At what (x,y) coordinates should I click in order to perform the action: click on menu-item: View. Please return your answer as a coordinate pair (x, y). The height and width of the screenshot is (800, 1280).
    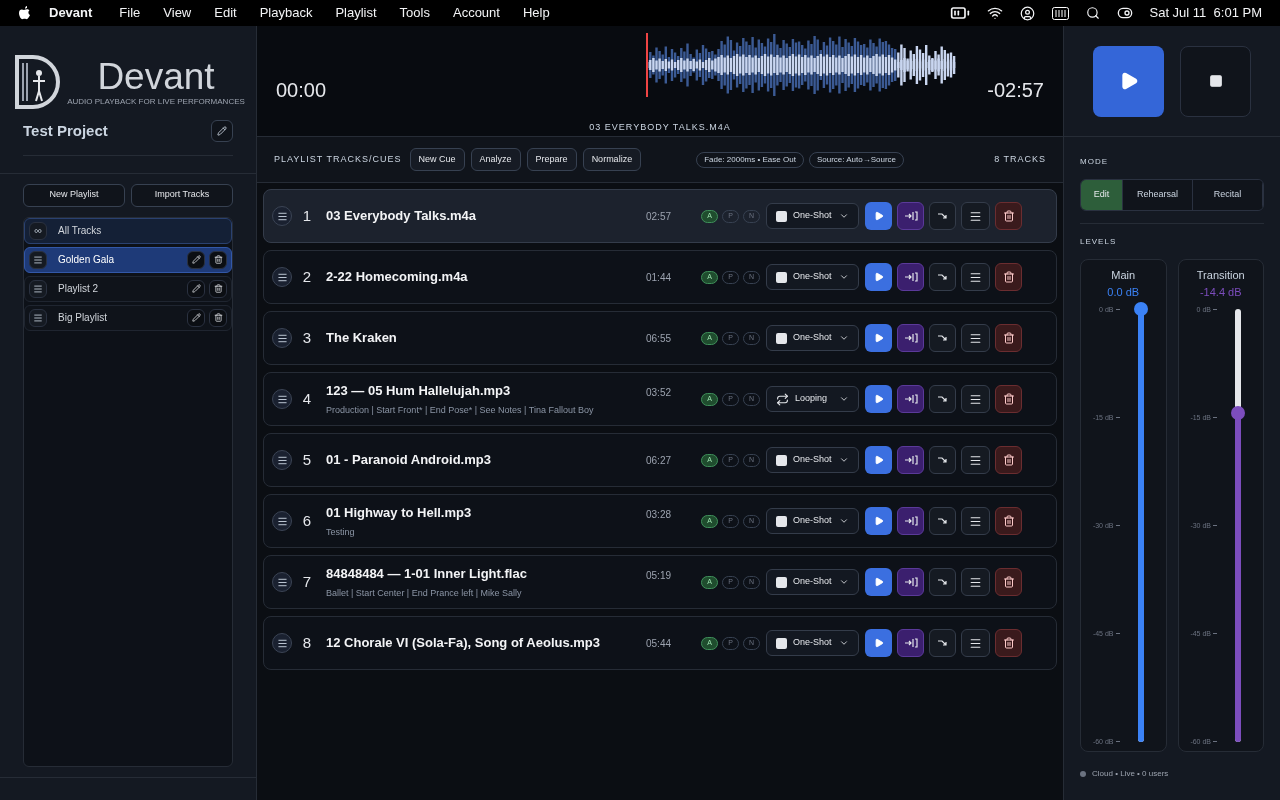
    Looking at the image, I should click on (177, 13).